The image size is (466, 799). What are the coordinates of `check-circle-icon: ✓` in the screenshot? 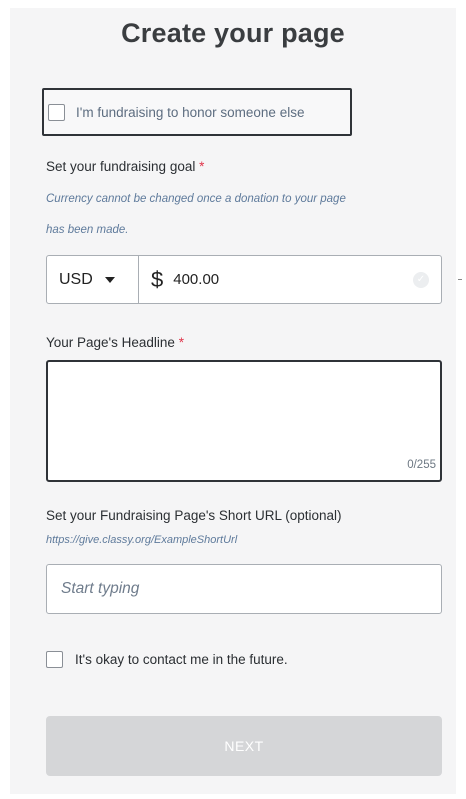 It's located at (421, 279).